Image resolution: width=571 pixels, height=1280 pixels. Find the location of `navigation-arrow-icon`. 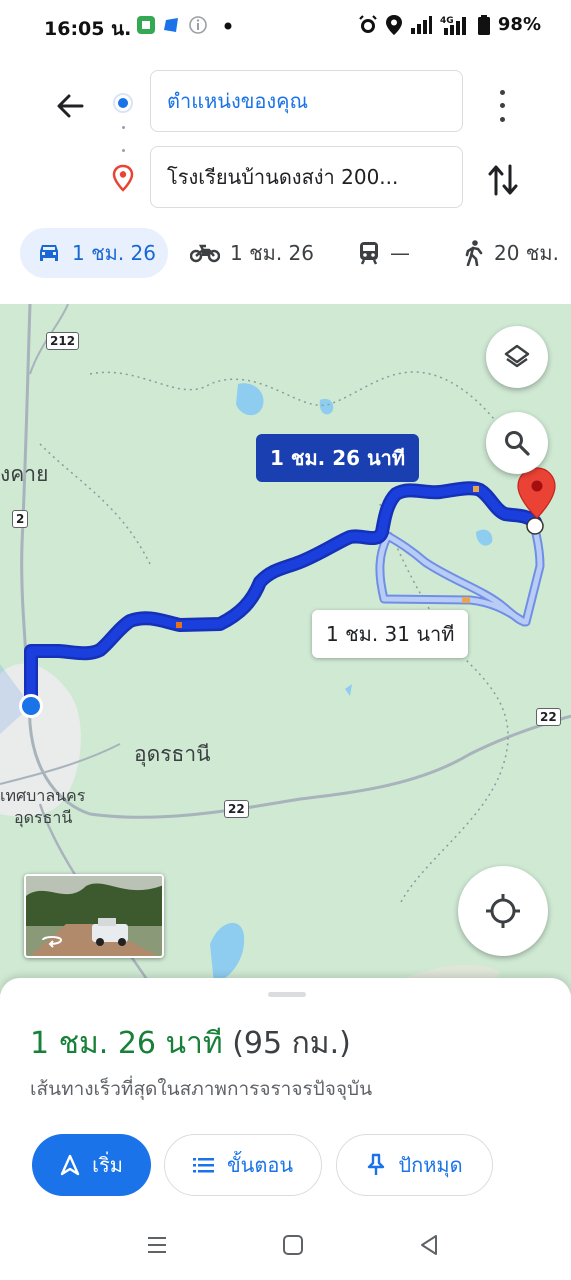

navigation-arrow-icon is located at coordinates (70, 1165).